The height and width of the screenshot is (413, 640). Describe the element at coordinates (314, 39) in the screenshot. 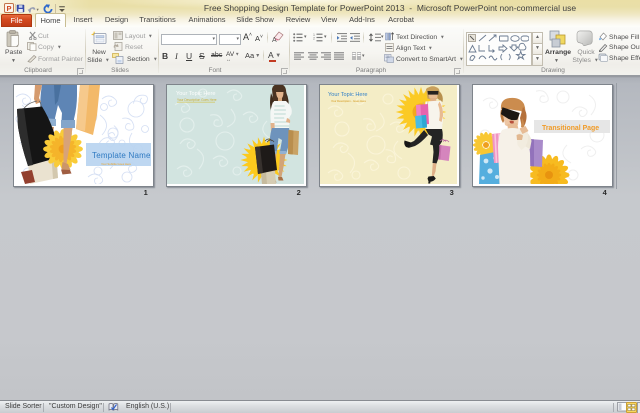

I see `svg-text: 2` at that location.